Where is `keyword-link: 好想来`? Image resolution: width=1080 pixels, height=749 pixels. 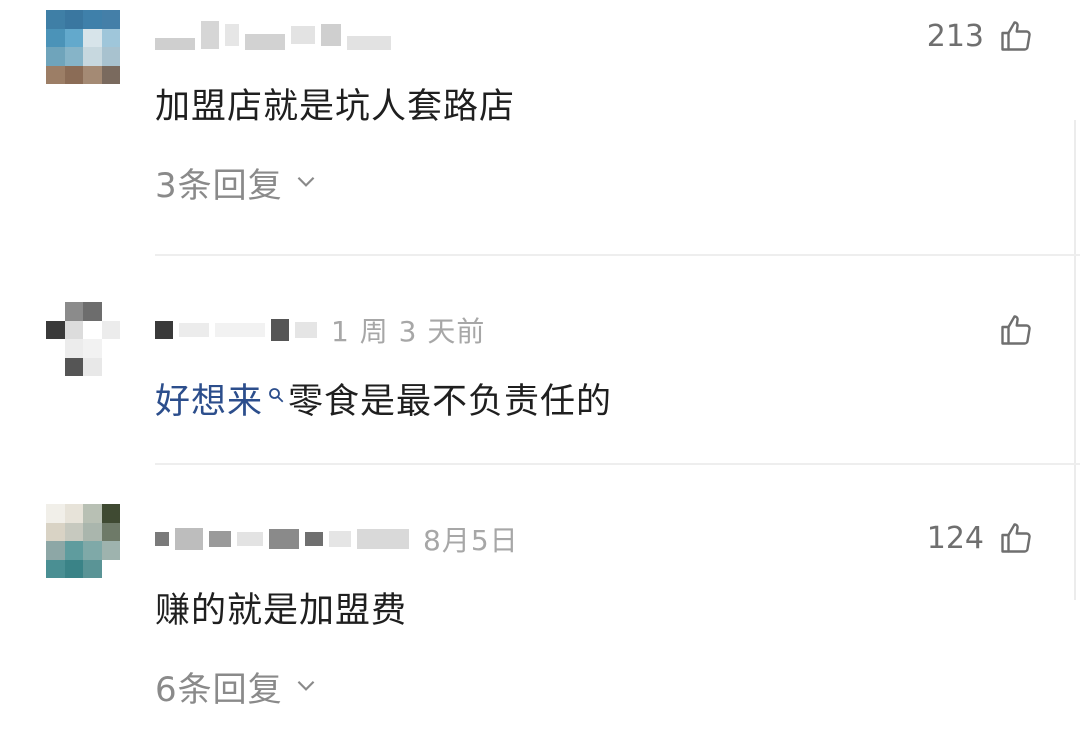 keyword-link: 好想来 is located at coordinates (209, 402).